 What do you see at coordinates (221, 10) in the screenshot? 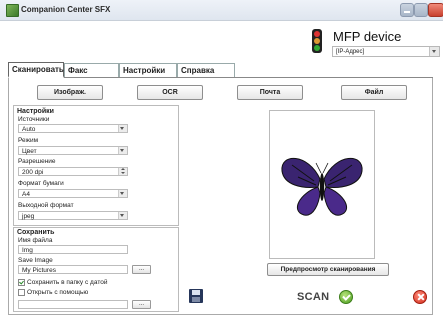
I see `title-bar: Companion Center SFX` at bounding box center [221, 10].